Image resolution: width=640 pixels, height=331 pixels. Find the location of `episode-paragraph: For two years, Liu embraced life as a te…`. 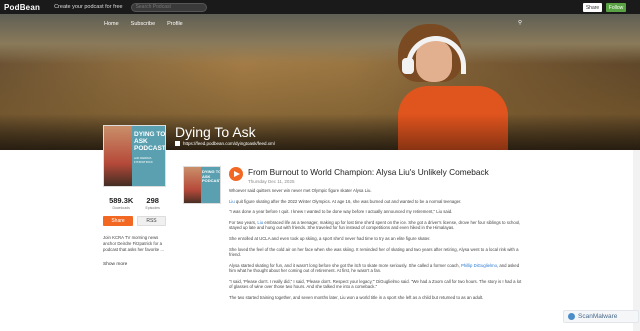

episode-paragraph: For two years, Liu embraced life as a te… is located at coordinates (375, 225).